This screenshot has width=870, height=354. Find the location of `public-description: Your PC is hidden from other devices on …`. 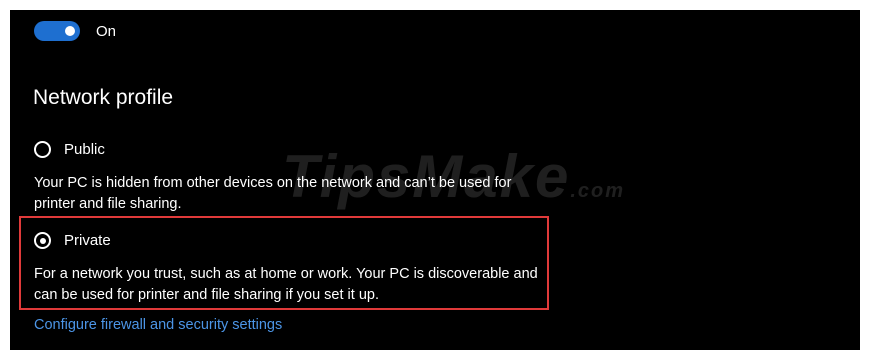

public-description: Your PC is hidden from other devices on … is located at coordinates (273, 193).